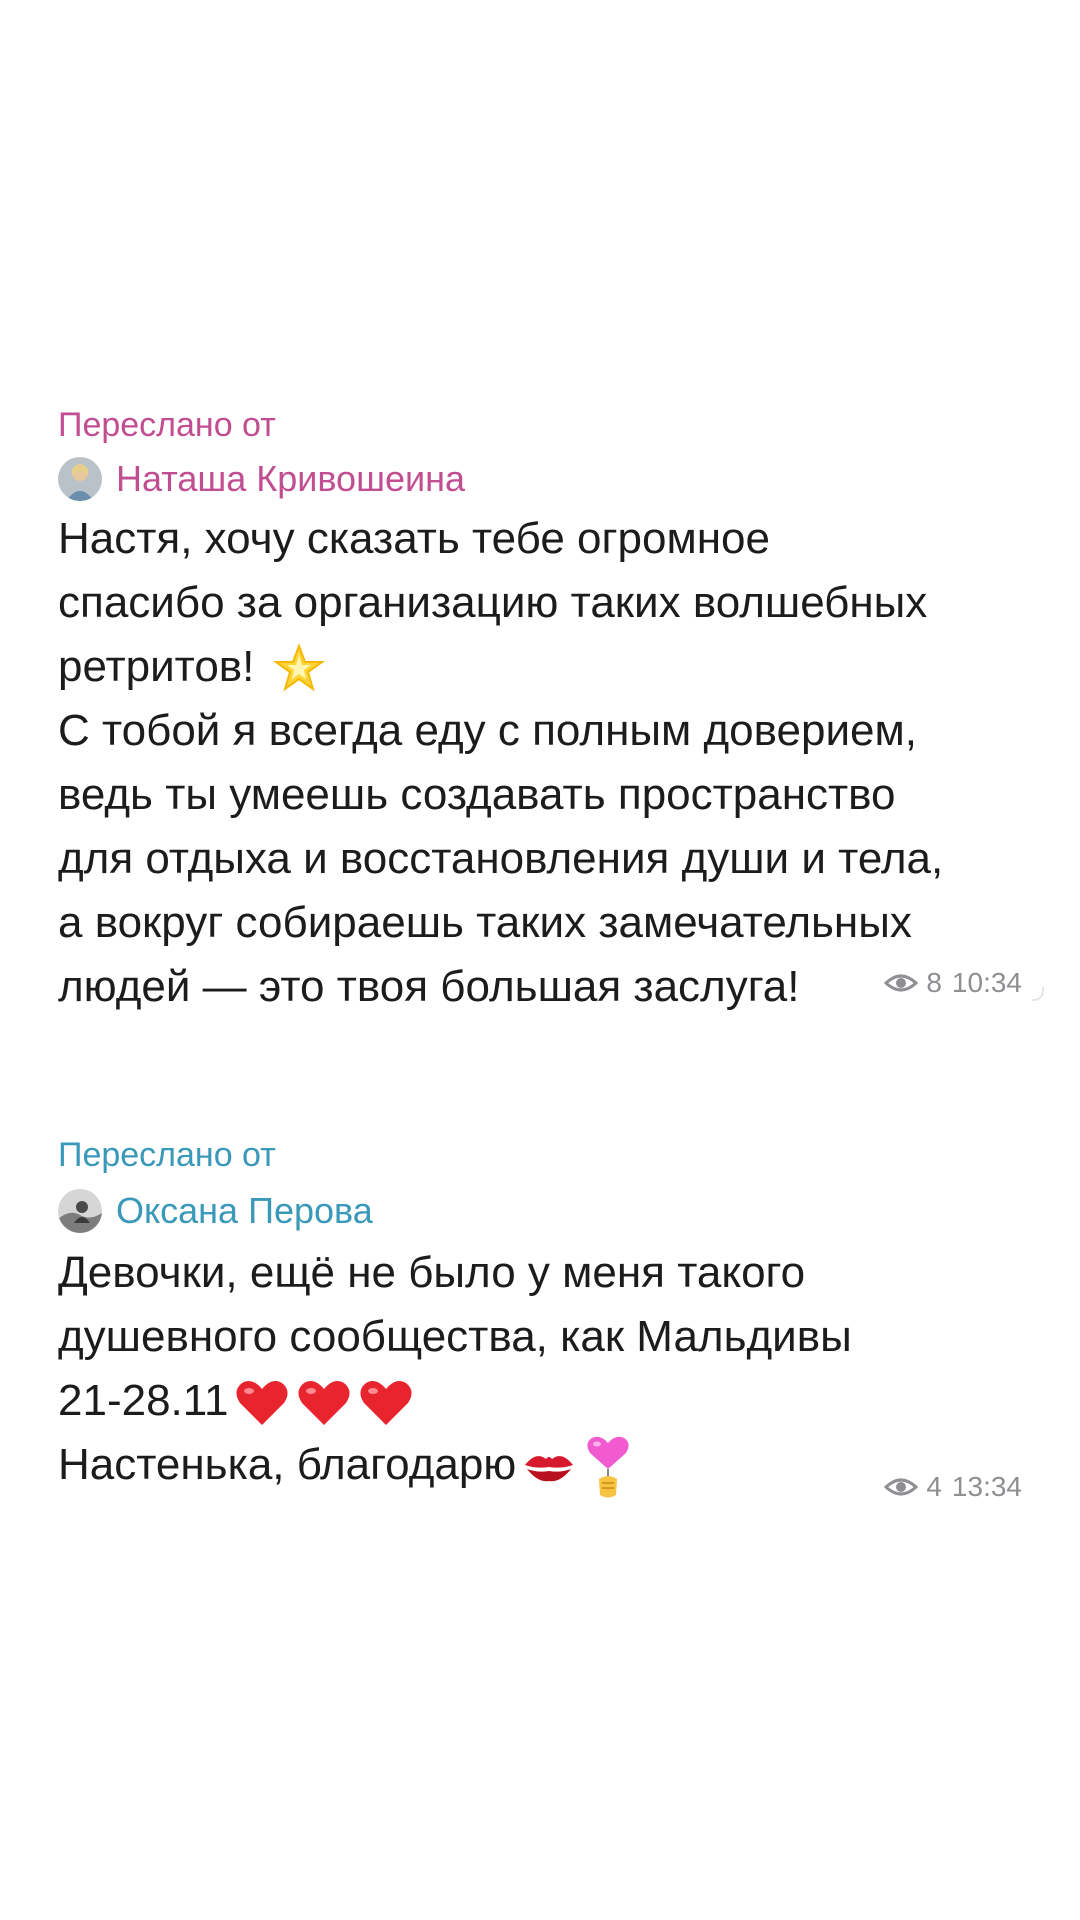 The width and height of the screenshot is (1080, 1920). I want to click on message-meta: 4 13:34, so click(953, 1487).